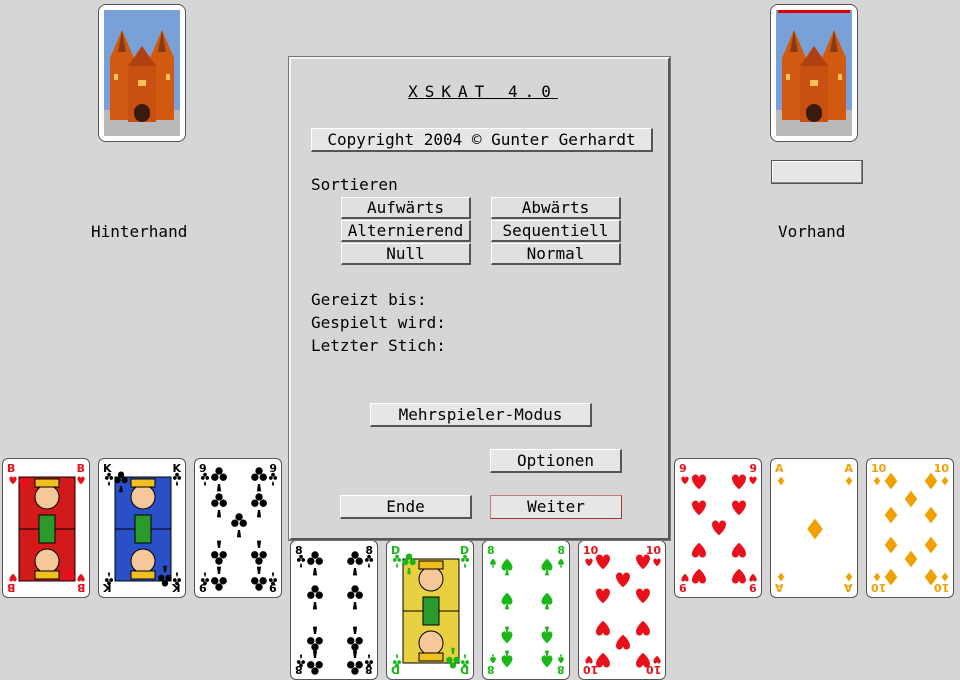 The height and width of the screenshot is (680, 960). I want to click on leaf-suit-icon, so click(527, 613).